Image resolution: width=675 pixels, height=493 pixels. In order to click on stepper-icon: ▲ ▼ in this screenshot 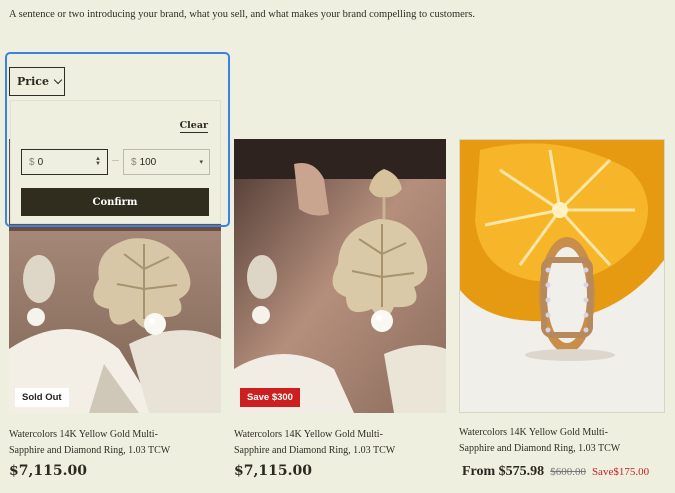, I will do `click(98, 161)`.